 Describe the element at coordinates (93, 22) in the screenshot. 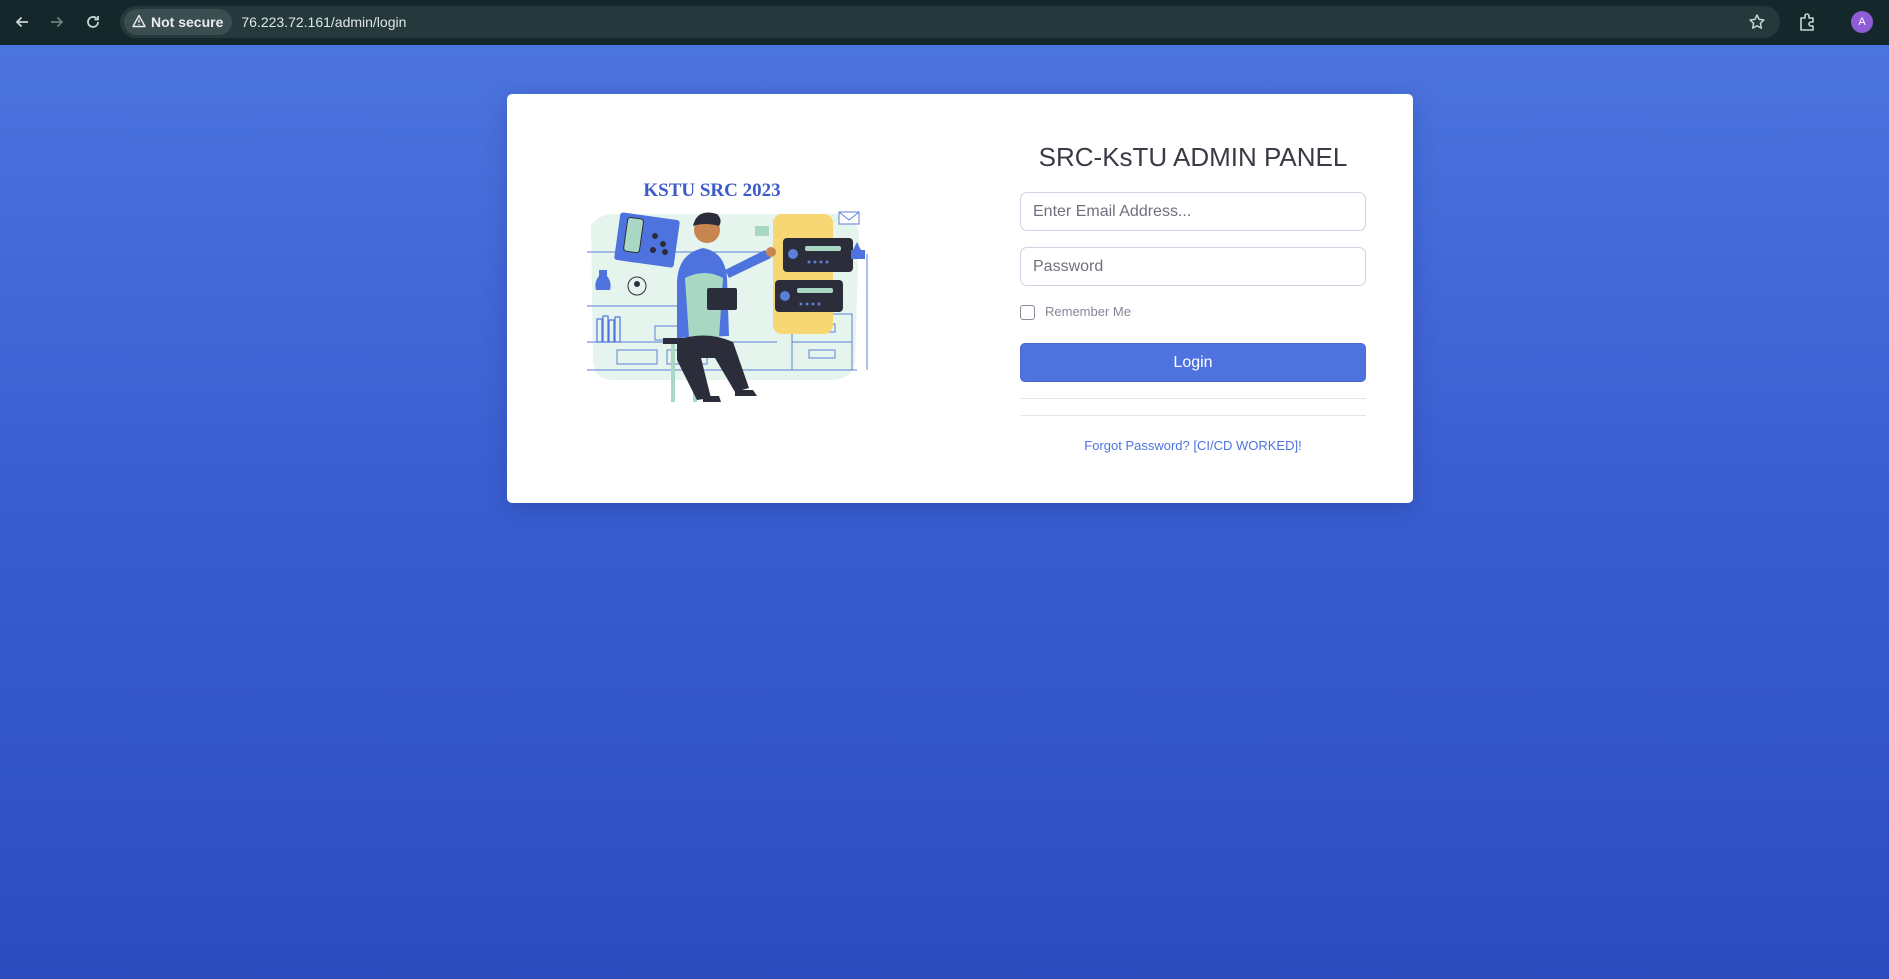

I see `reload-icon` at that location.